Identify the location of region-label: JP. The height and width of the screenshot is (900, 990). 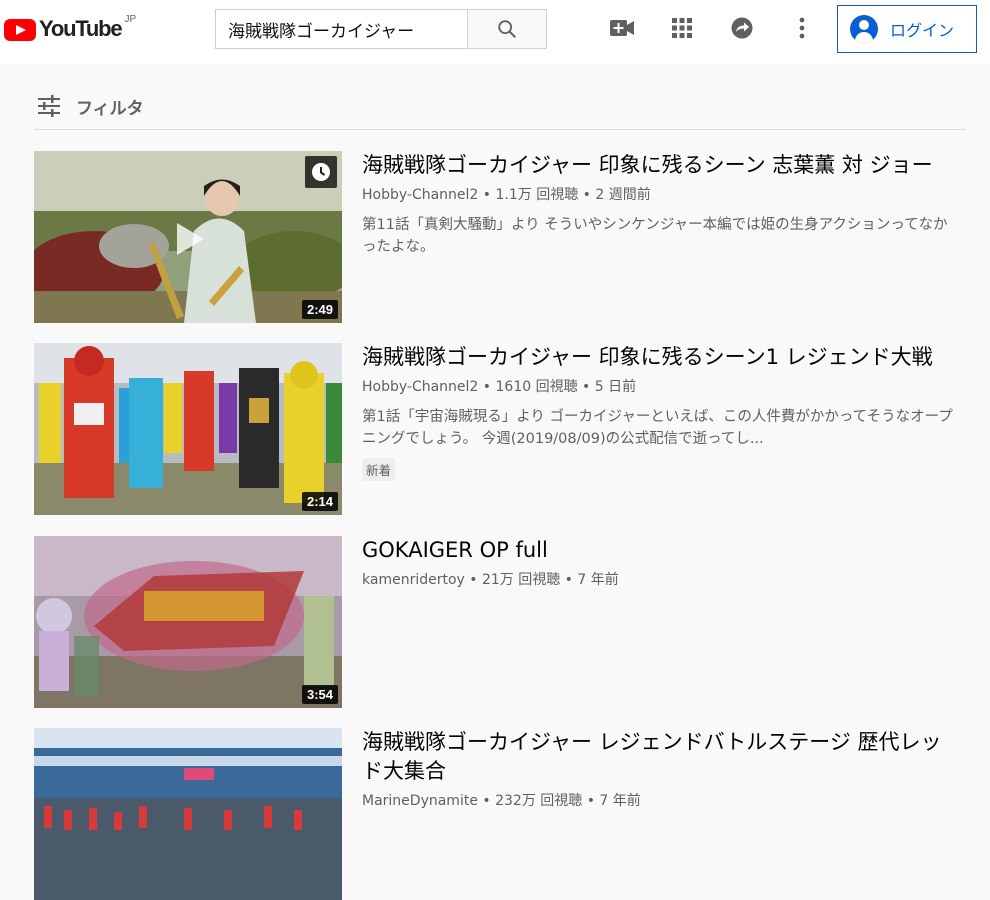
(130, 19).